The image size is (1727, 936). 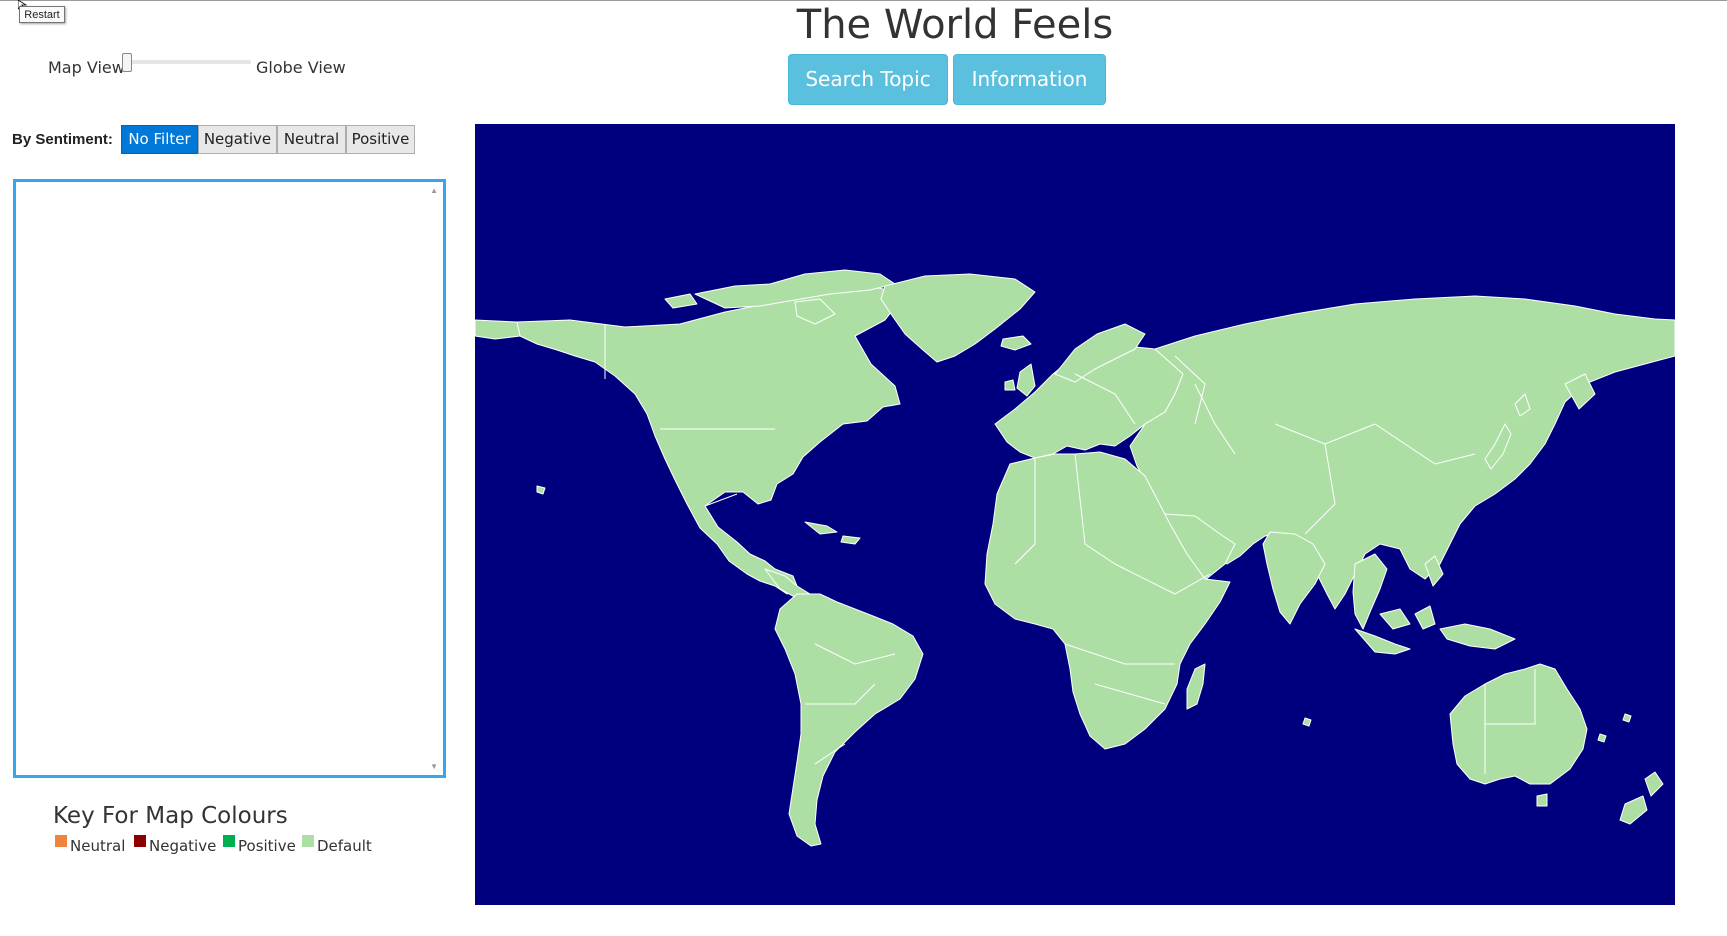 What do you see at coordinates (140, 841) in the screenshot?
I see `negative-swatch` at bounding box center [140, 841].